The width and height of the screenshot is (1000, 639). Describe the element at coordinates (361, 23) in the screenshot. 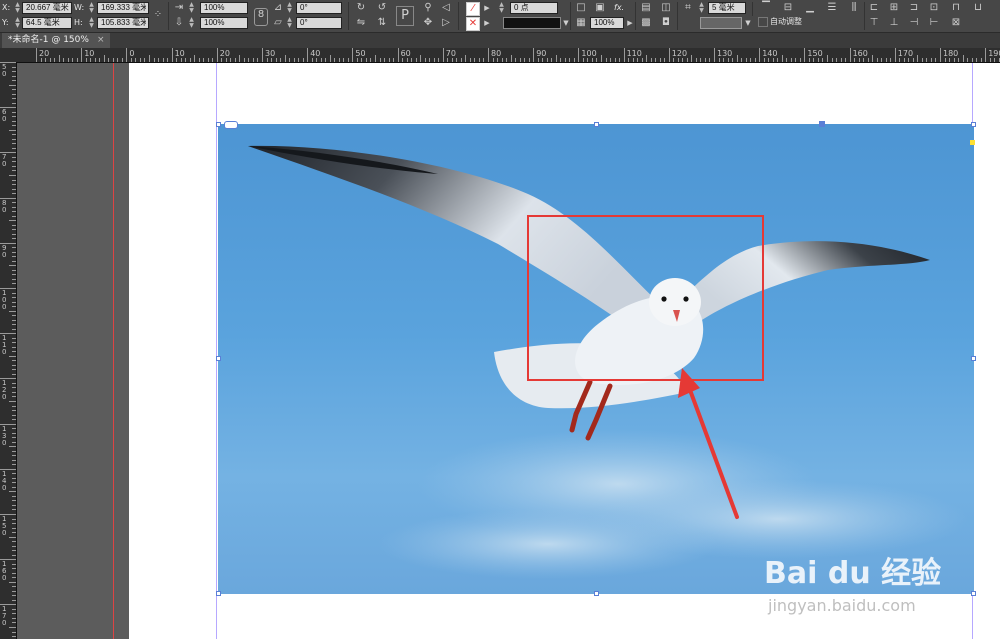

I see `flip-horizontal-icon: ⇋` at that location.